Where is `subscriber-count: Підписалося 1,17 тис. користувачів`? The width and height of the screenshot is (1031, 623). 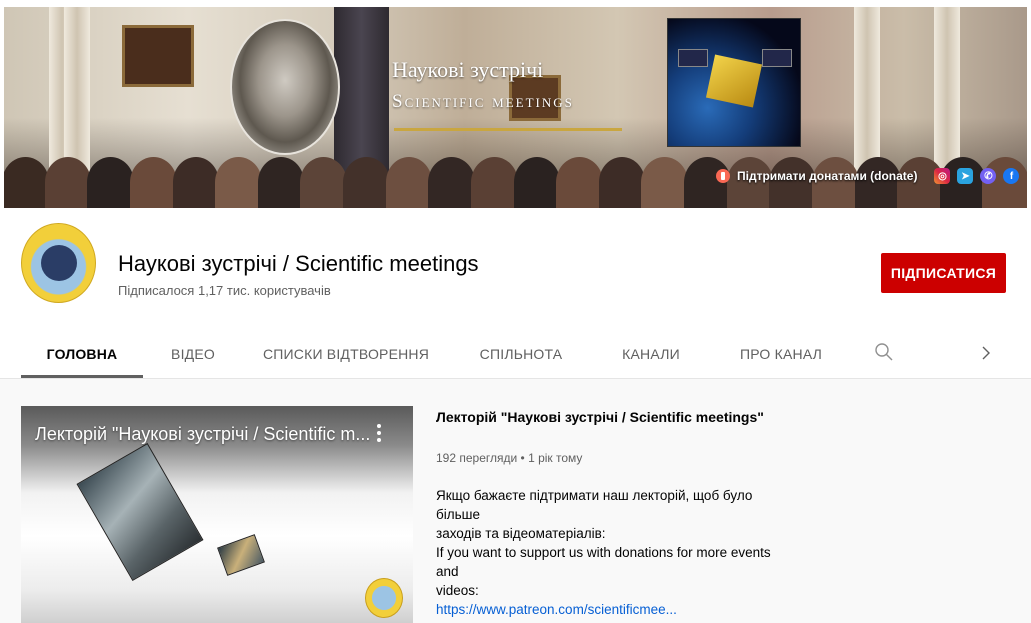
subscriber-count: Підписалося 1,17 тис. користувачів is located at coordinates (224, 290).